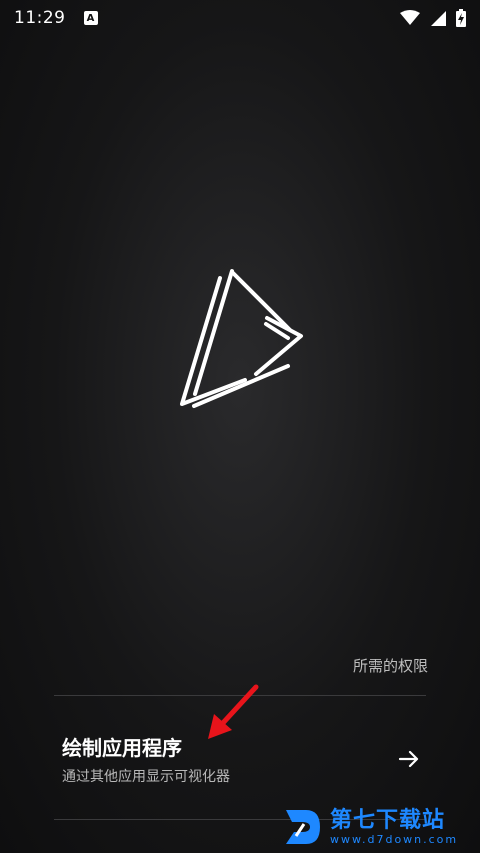 Image resolution: width=480 pixels, height=853 pixels. I want to click on battery-charging-icon, so click(461, 18).